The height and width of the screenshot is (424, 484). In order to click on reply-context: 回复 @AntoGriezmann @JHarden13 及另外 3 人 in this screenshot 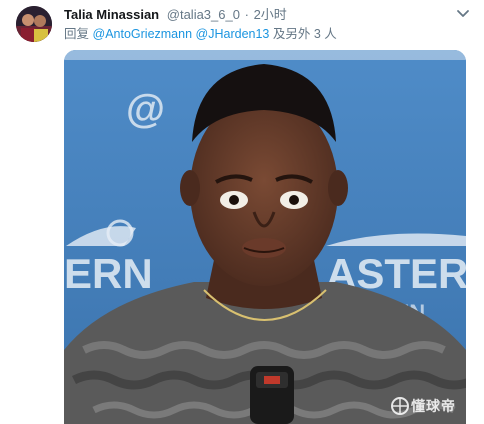, I will do `click(200, 34)`.